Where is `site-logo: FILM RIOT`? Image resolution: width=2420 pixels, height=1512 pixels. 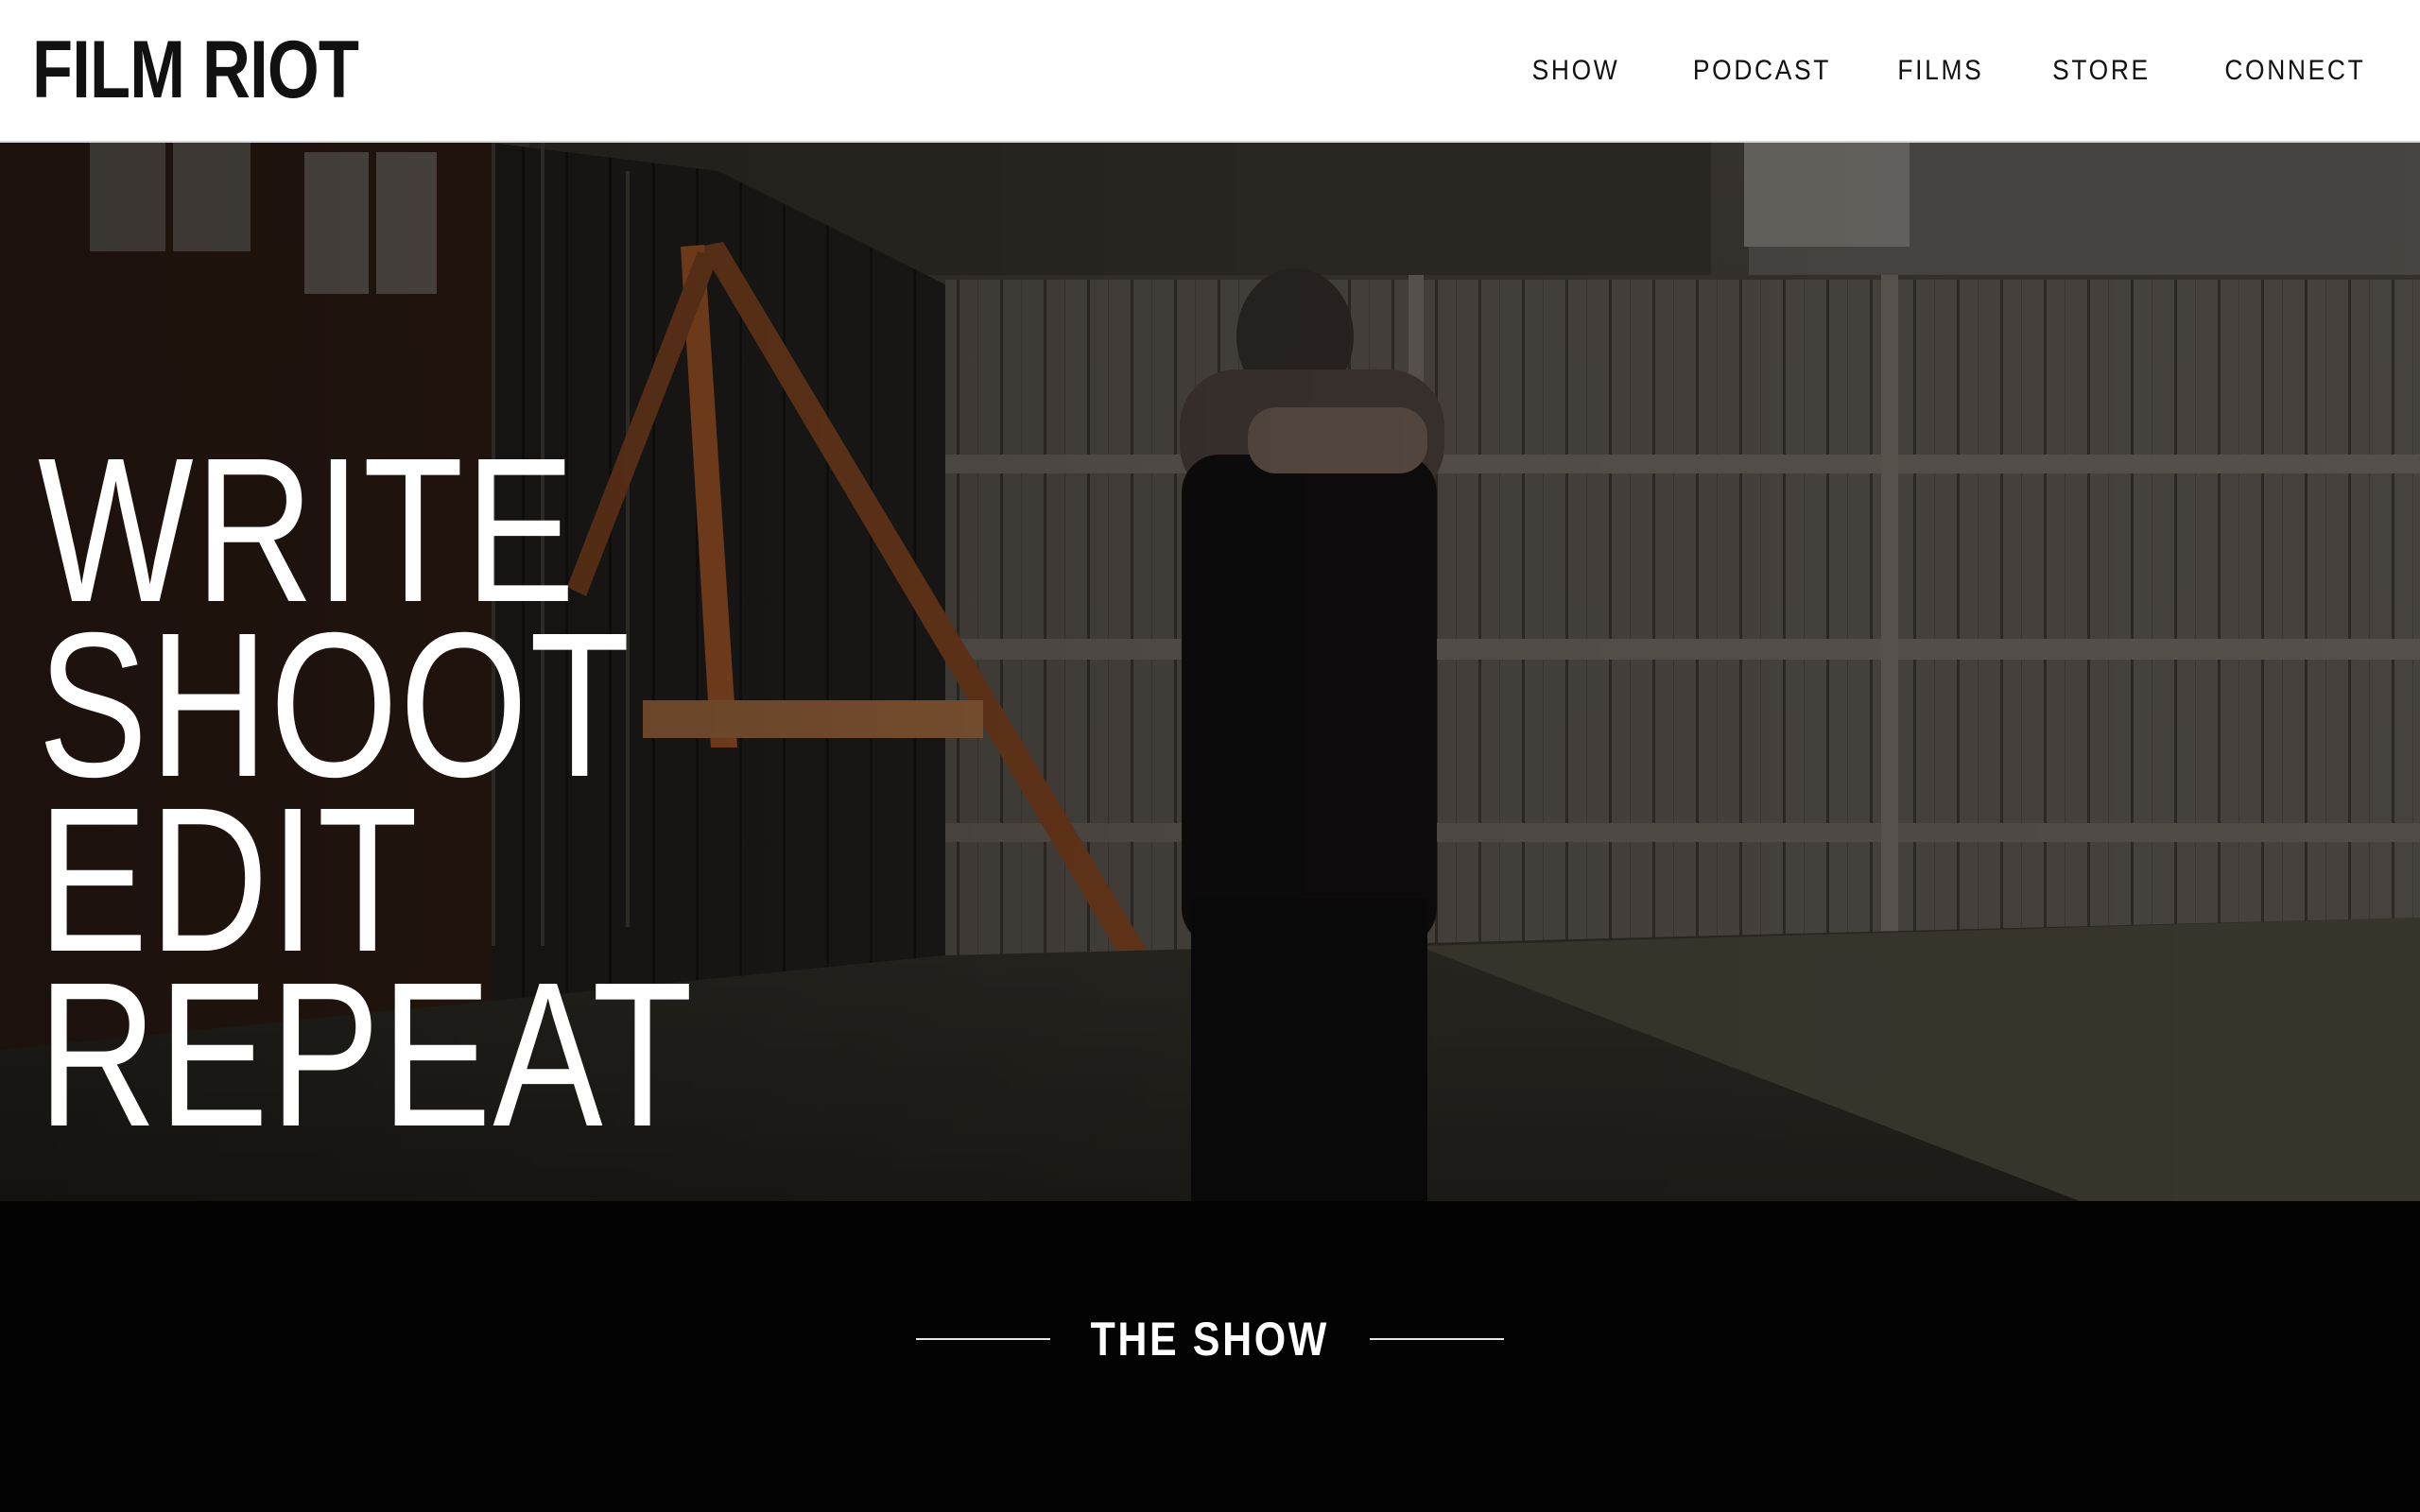
site-logo: FILM RIOT is located at coordinates (195, 70).